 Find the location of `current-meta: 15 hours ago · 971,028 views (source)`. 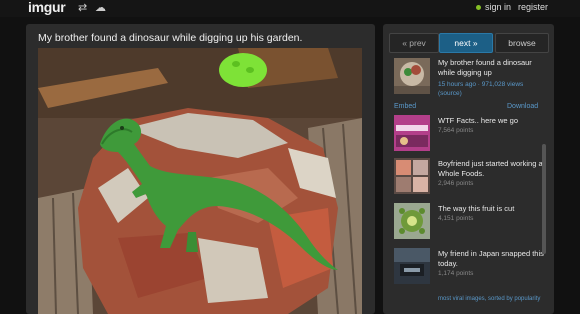

current-meta: 15 hours ago · 971,028 views (source) is located at coordinates (481, 89).